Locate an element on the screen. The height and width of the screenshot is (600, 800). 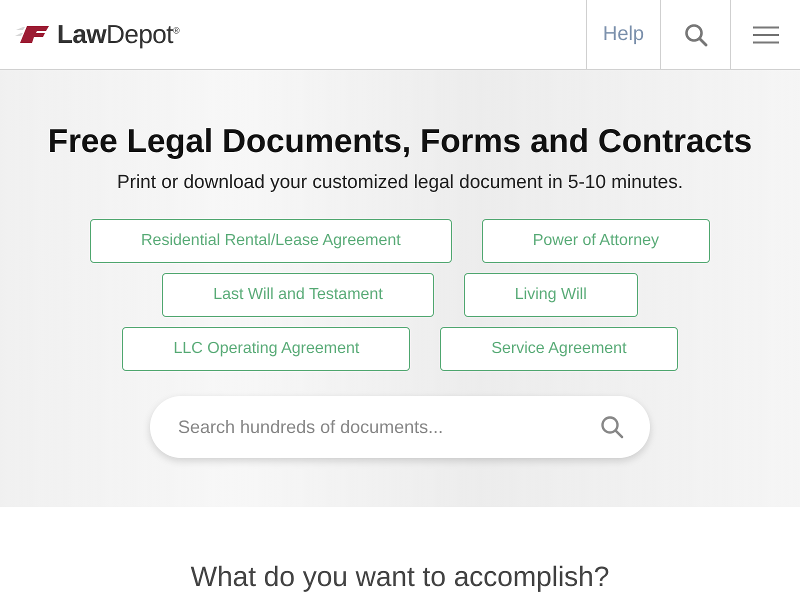
document-link: Service Agreement is located at coordinates (559, 349).